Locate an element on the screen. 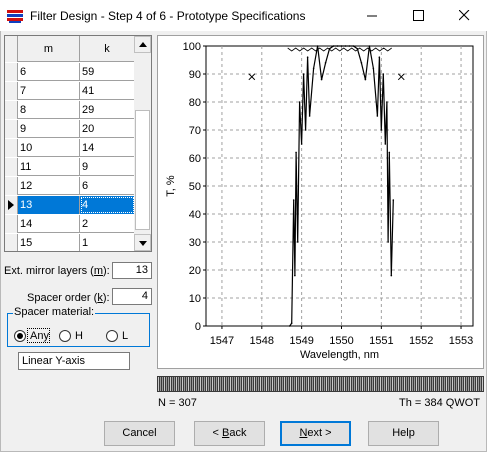  cell-m: 9 is located at coordinates (49, 129).